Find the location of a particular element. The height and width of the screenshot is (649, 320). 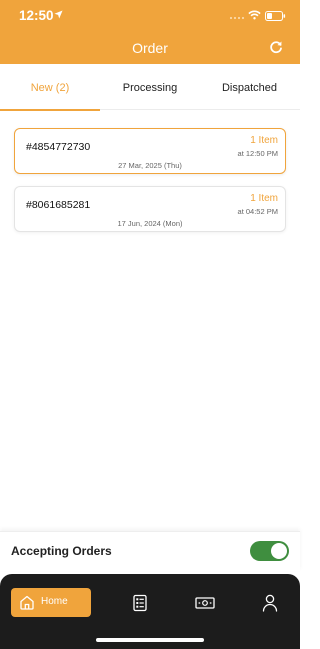

nav-home-button: Home is located at coordinates (51, 602).